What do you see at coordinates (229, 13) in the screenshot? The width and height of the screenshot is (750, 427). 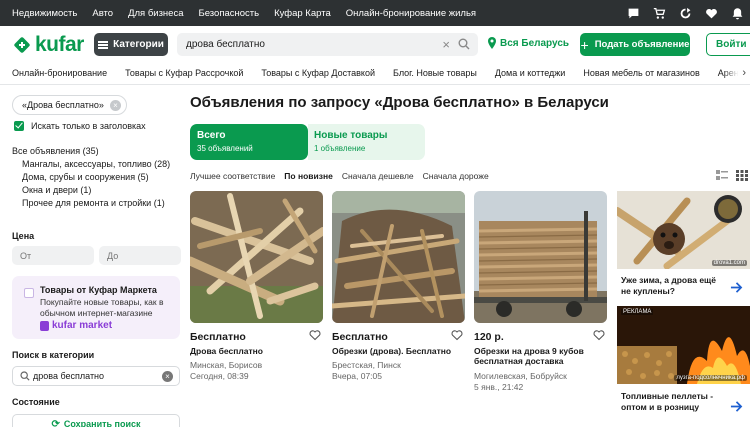 I see `topbar-link-security: Безопасность` at bounding box center [229, 13].